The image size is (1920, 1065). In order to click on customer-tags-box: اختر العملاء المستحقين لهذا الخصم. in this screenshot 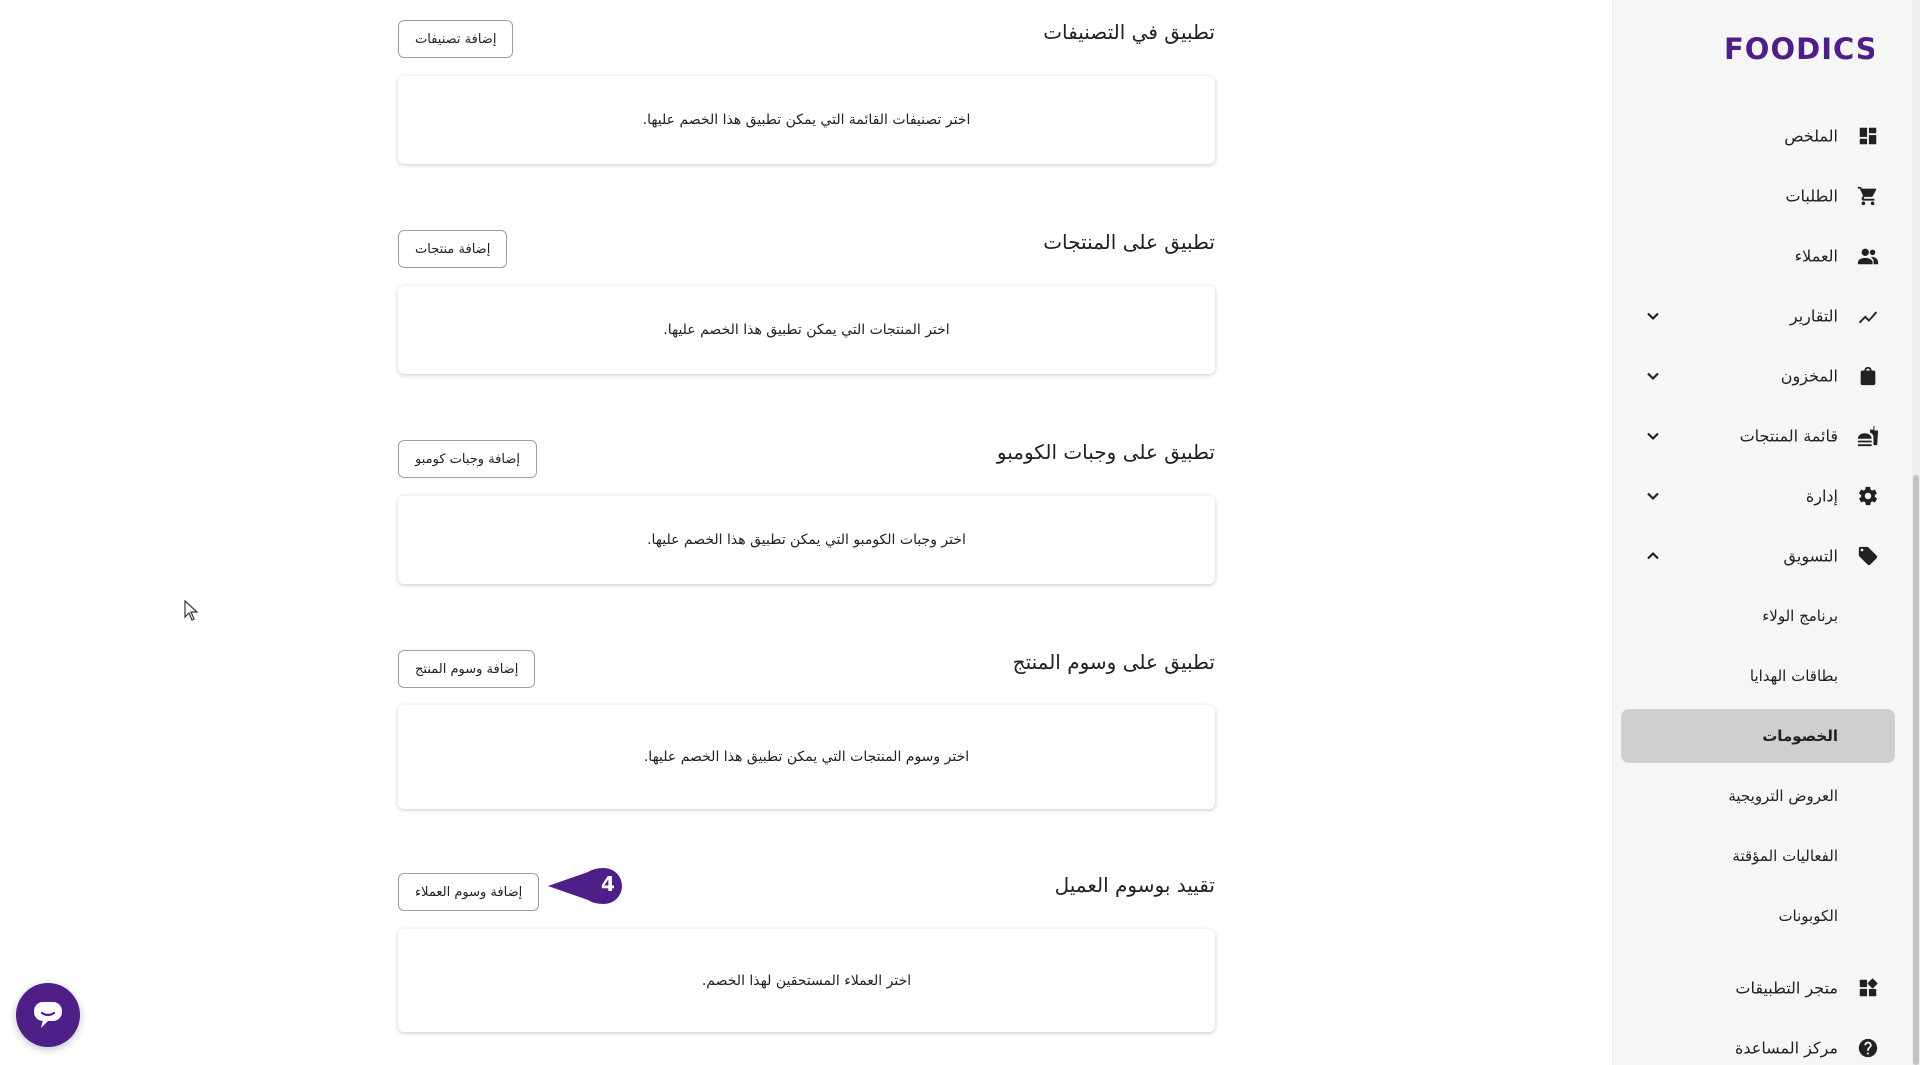, I will do `click(806, 980)`.